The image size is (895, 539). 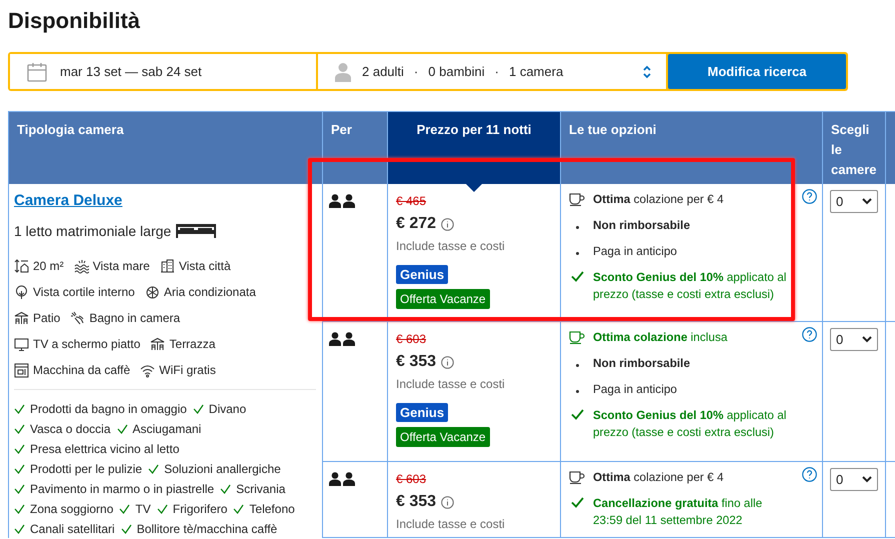 I want to click on amenity-text: Bollitore tè/macchina caffè, so click(x=207, y=529).